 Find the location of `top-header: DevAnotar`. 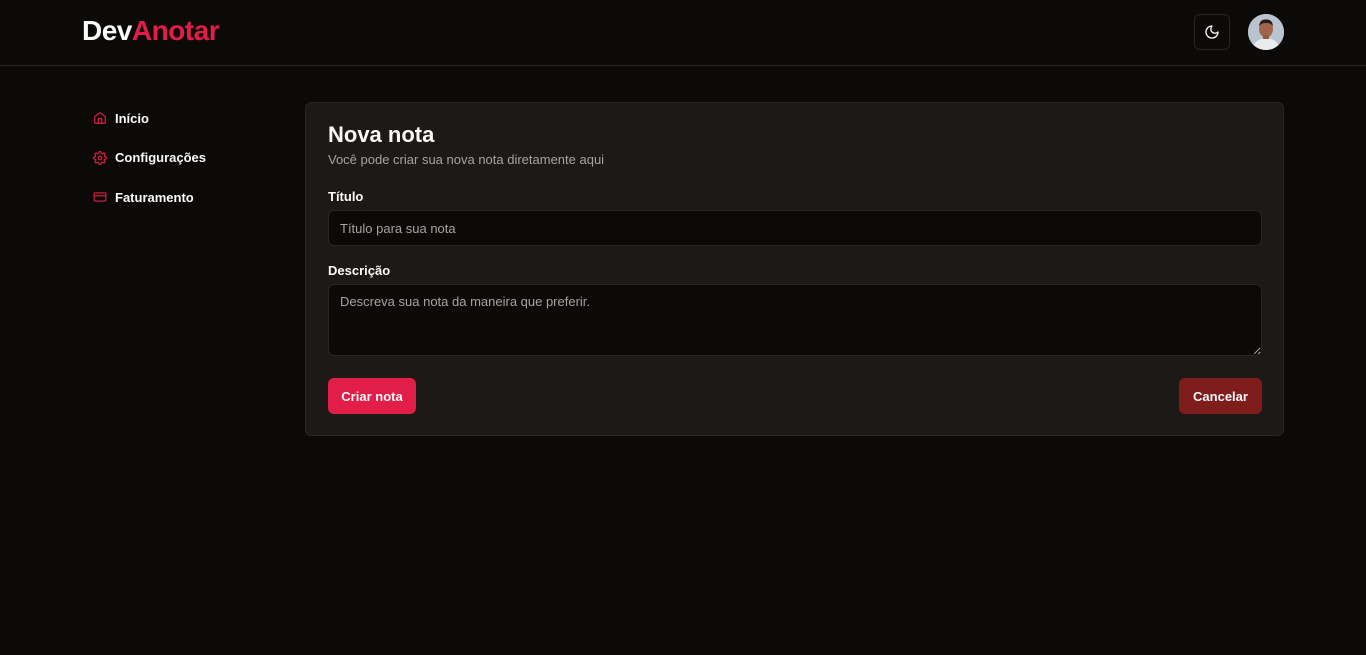

top-header: DevAnotar is located at coordinates (683, 33).